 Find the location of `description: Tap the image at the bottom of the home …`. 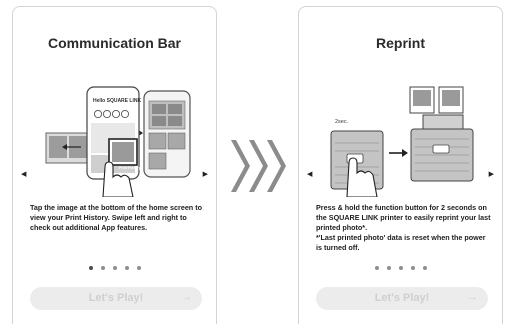

description: Tap the image at the bottom of the home … is located at coordinates (117, 218).